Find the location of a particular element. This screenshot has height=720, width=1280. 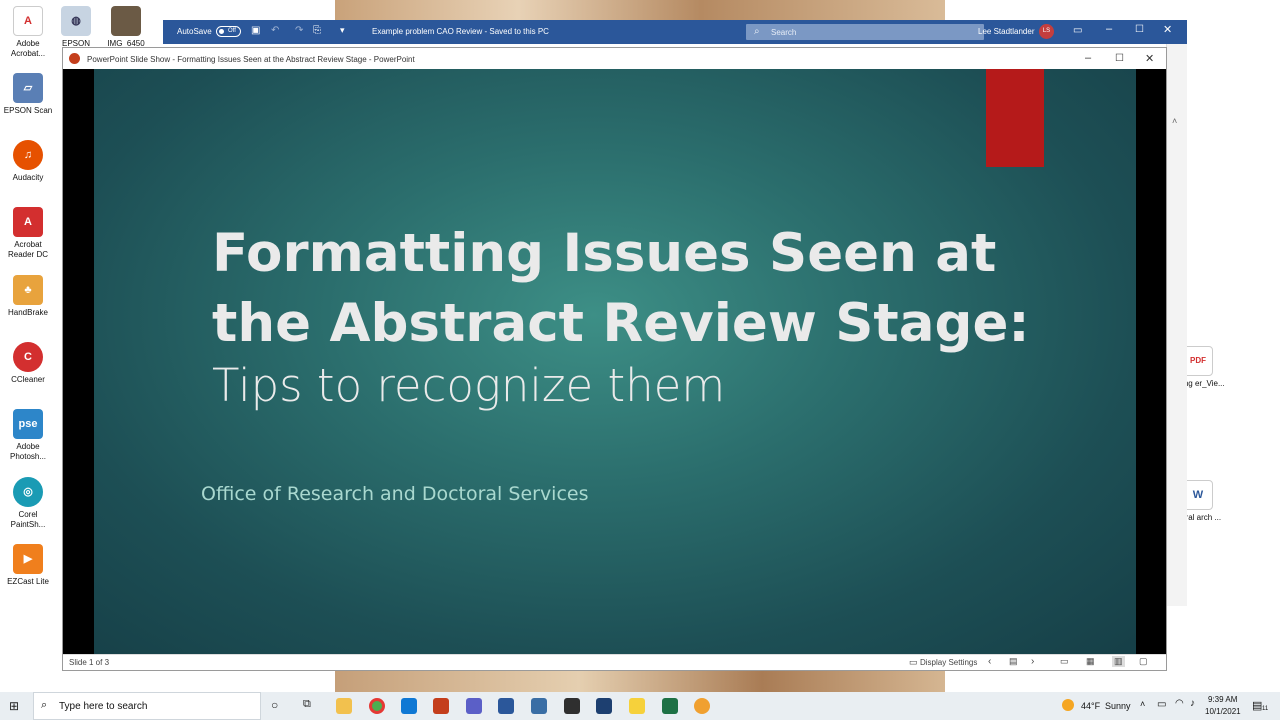

word-scrollbar: ˄ is located at coordinates (1176, 325).